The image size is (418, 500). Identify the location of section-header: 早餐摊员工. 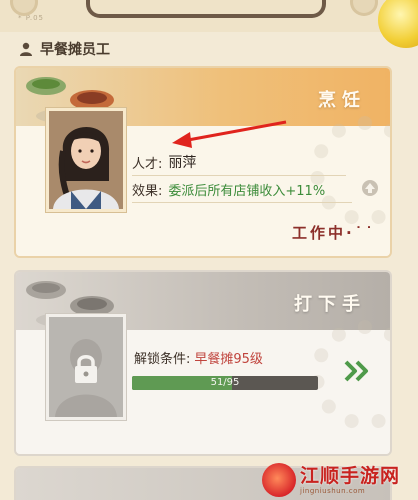
(64, 49).